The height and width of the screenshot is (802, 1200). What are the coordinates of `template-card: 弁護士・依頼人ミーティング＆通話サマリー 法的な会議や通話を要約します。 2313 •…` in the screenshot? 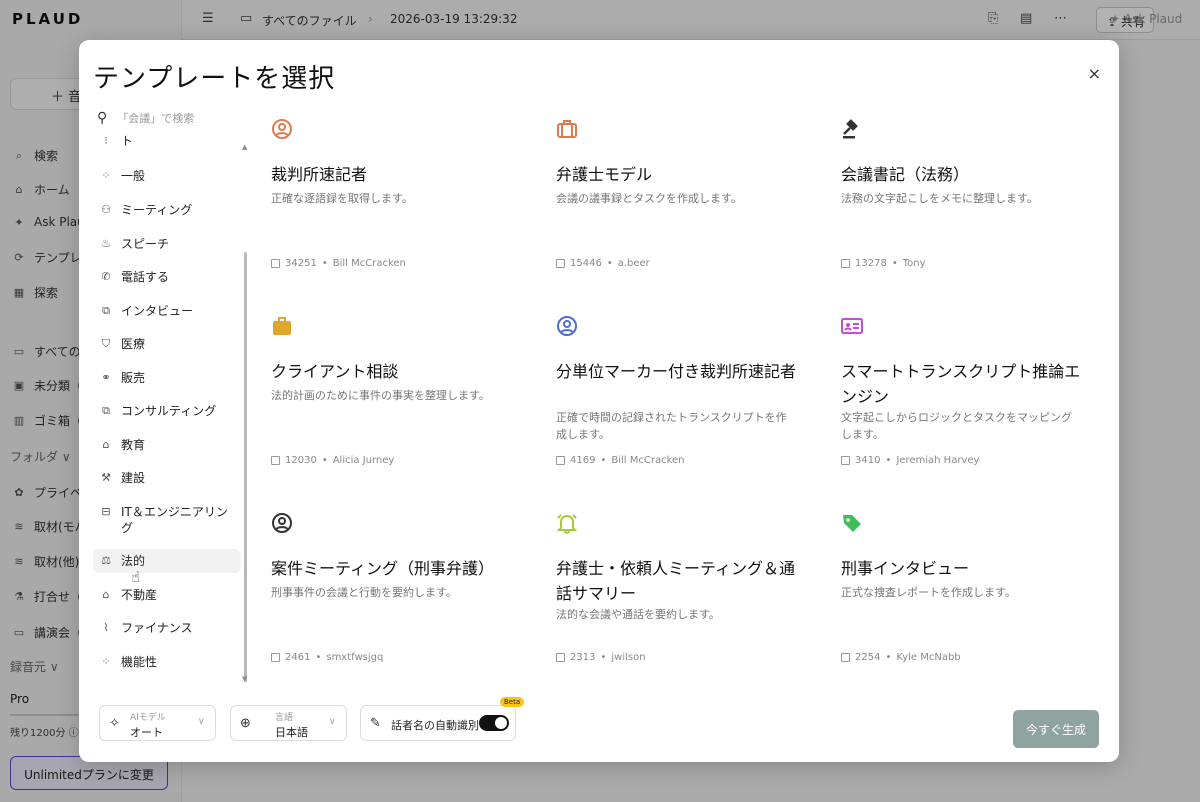 It's located at (681, 592).